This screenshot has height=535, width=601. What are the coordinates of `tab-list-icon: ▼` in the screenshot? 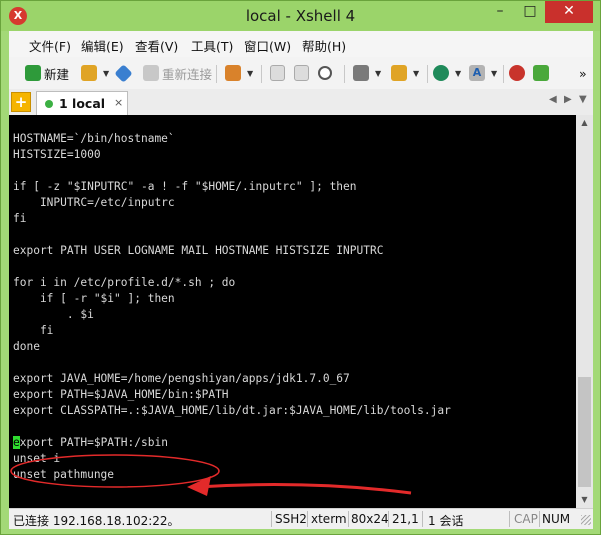 It's located at (583, 99).